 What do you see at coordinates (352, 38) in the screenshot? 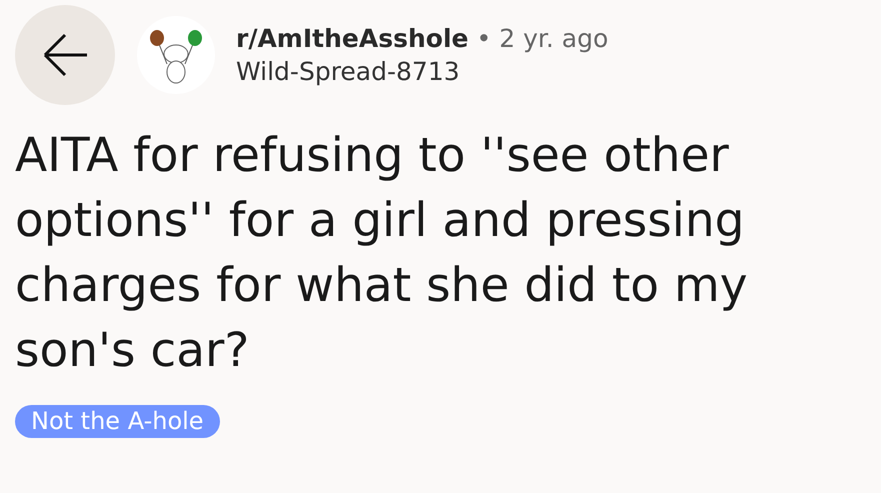
I see `subreddit-link: r/AmItheAsshole` at bounding box center [352, 38].